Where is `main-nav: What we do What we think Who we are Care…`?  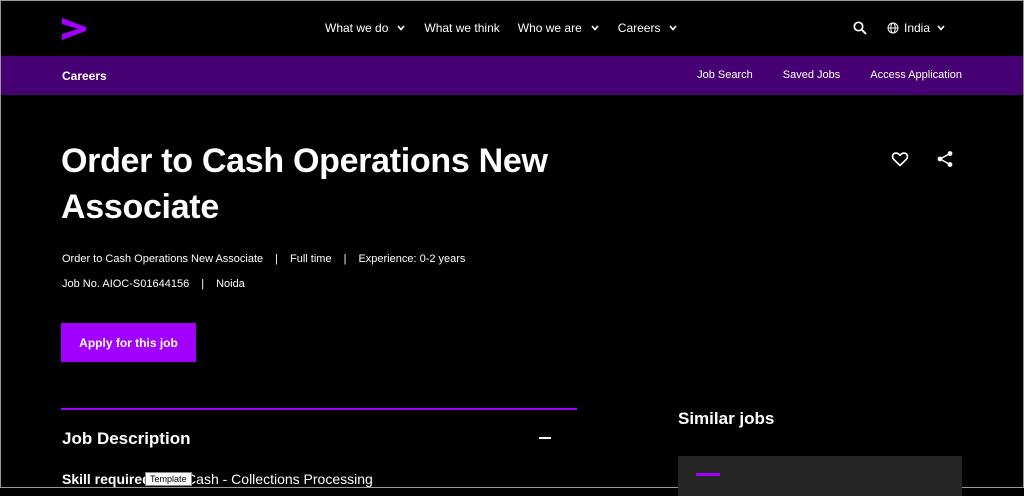
main-nav: What we do What we think Who we are Care… is located at coordinates (510, 28).